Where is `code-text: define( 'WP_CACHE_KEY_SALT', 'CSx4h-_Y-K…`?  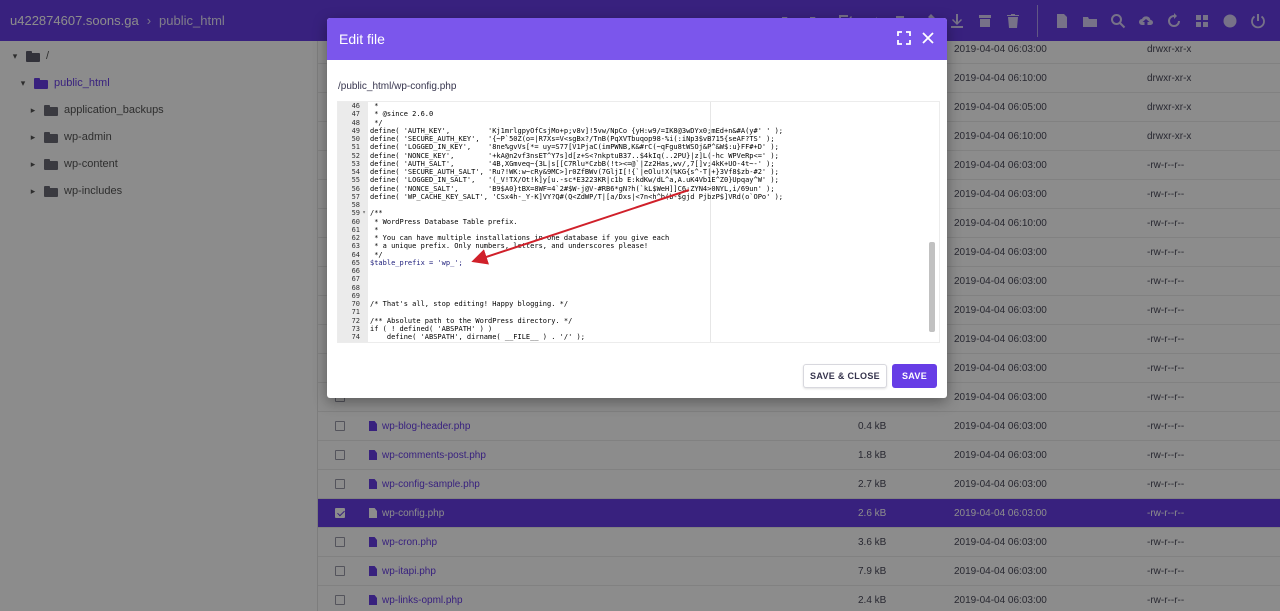 code-text: define( 'WP_CACHE_KEY_SALT', 'CSx4h-_Y-K… is located at coordinates (577, 196).